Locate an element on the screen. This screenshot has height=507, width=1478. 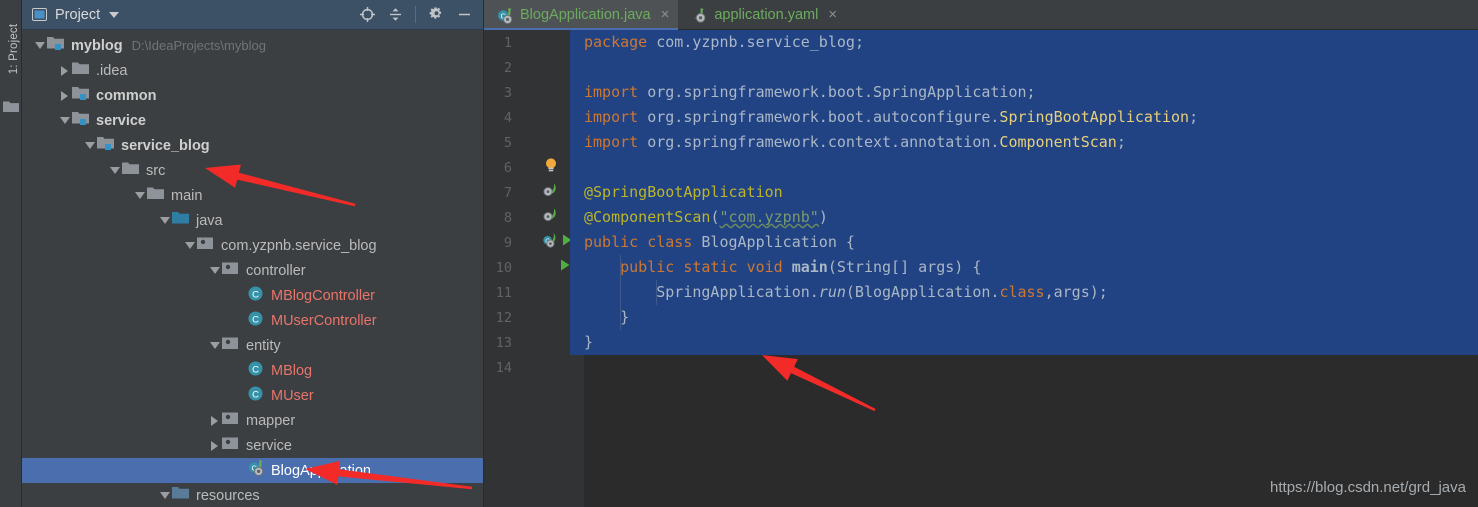
chevron-down-icon is located at coordinates (114, 14).